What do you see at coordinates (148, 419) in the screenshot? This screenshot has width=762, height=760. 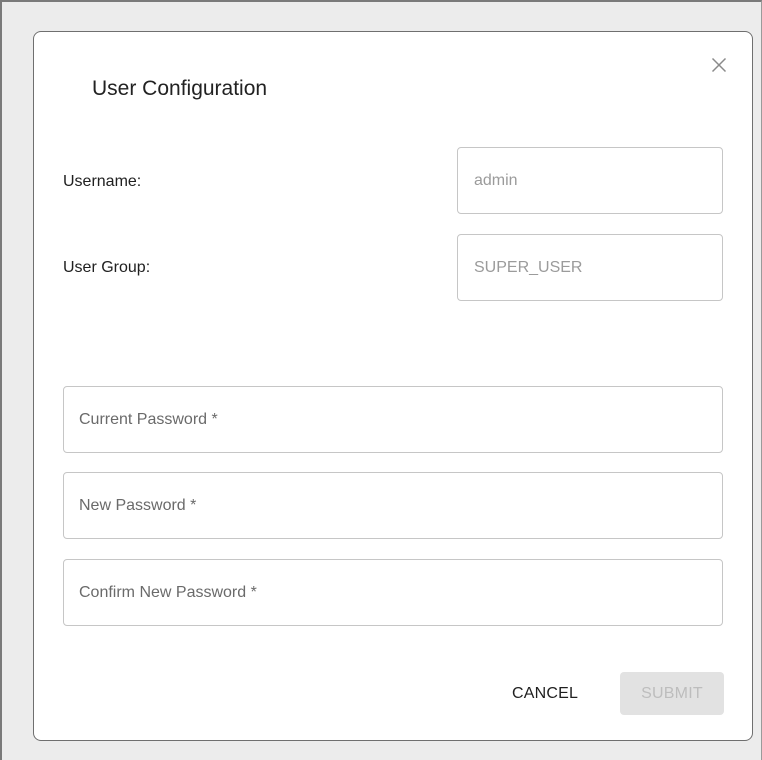 I see `current-password-label: Current Password *` at bounding box center [148, 419].